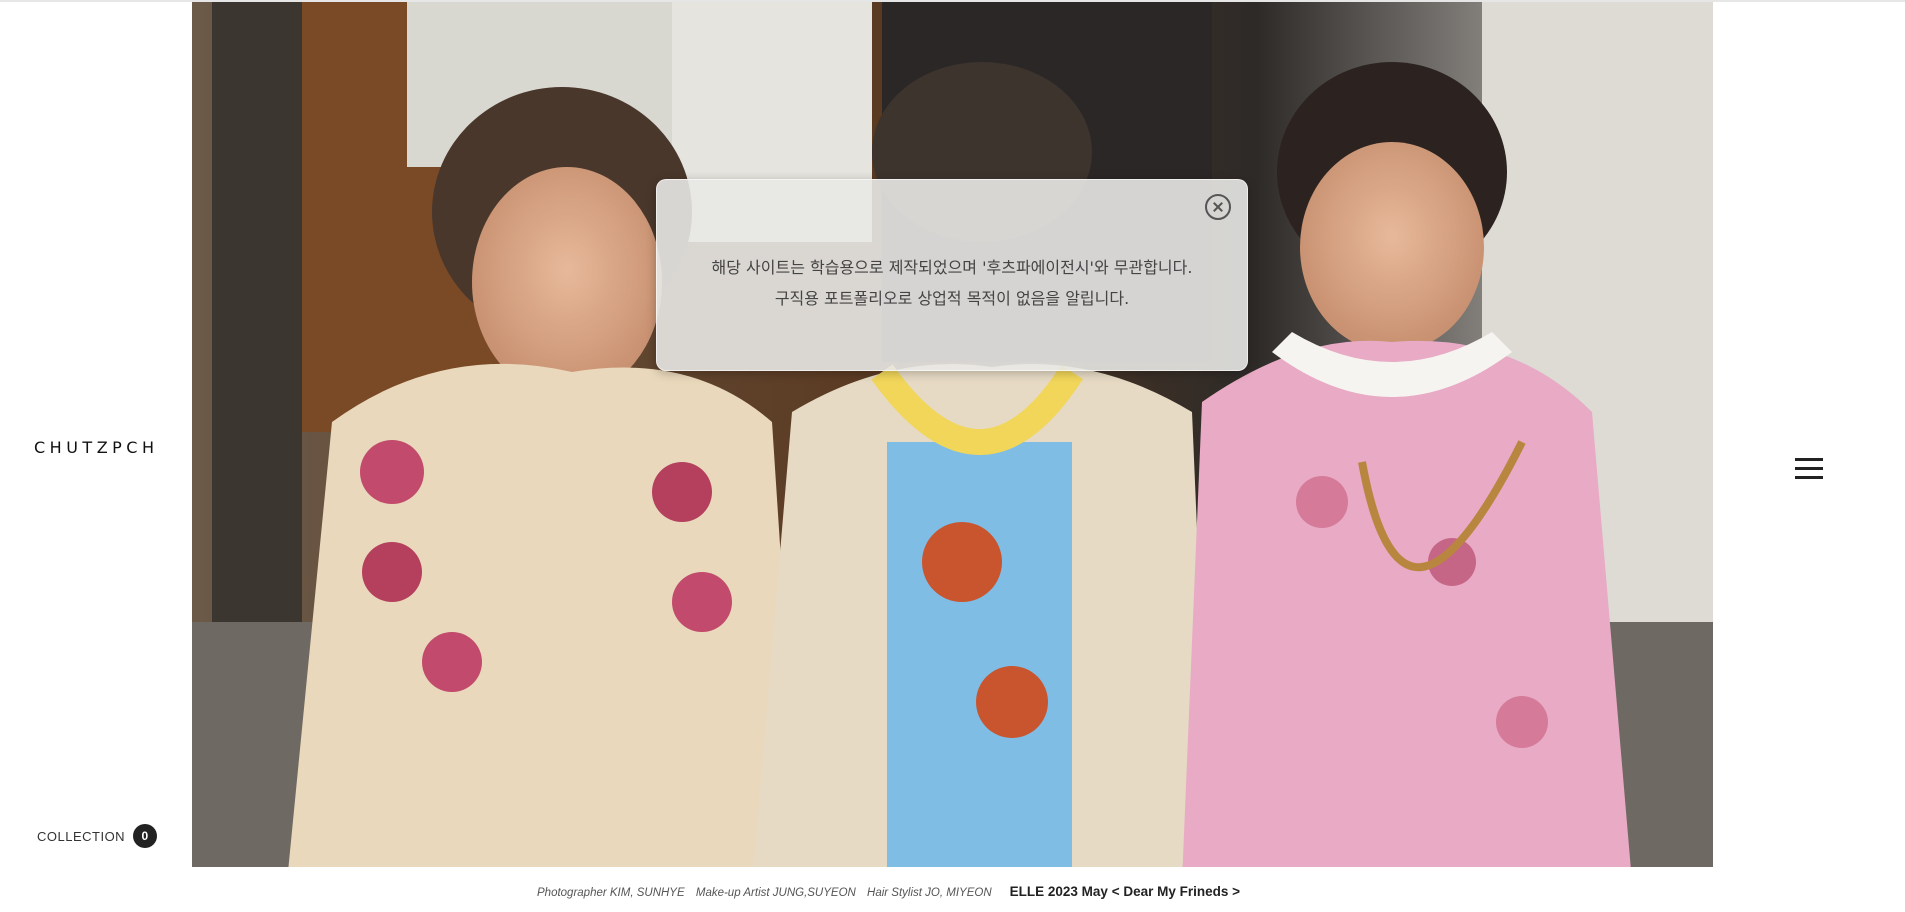 Image resolution: width=1905 pixels, height=912 pixels. Describe the element at coordinates (81, 836) in the screenshot. I see `collection-label: COLLECTION` at that location.